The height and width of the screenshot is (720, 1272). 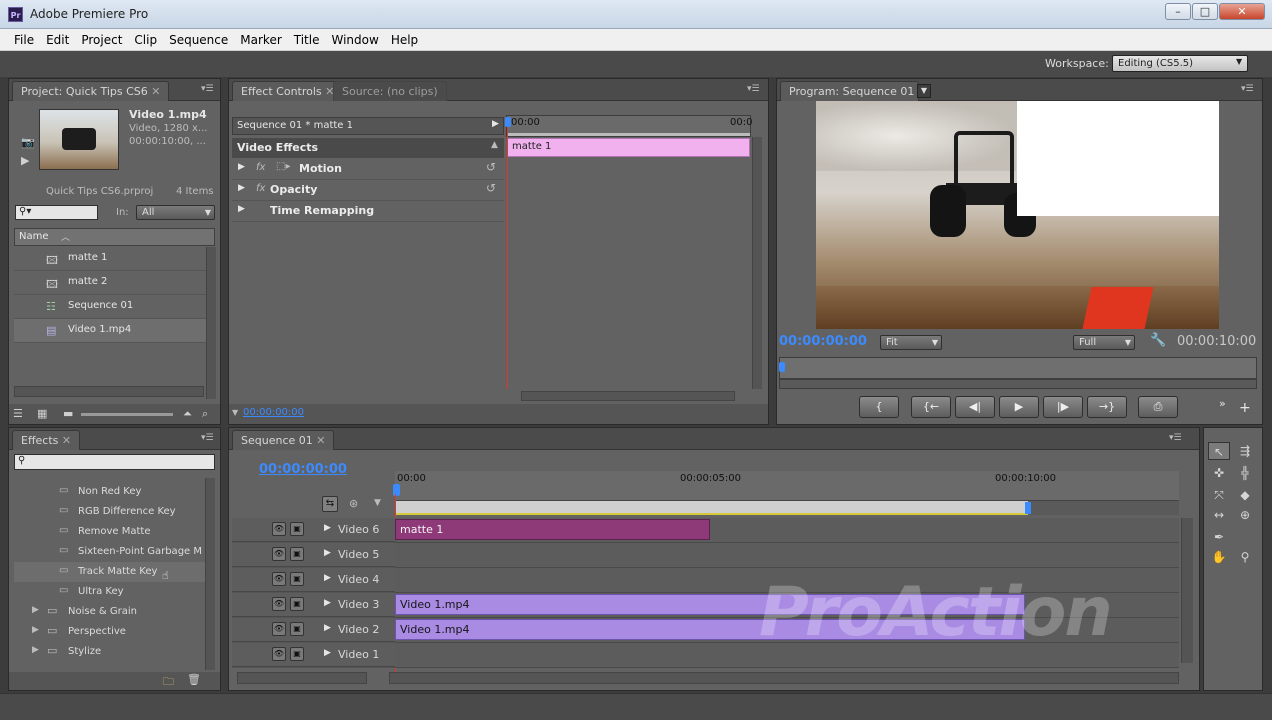 What do you see at coordinates (313, 555) in the screenshot?
I see `track-header-video-5: 👁 ▣ ▶ Video 5` at bounding box center [313, 555].